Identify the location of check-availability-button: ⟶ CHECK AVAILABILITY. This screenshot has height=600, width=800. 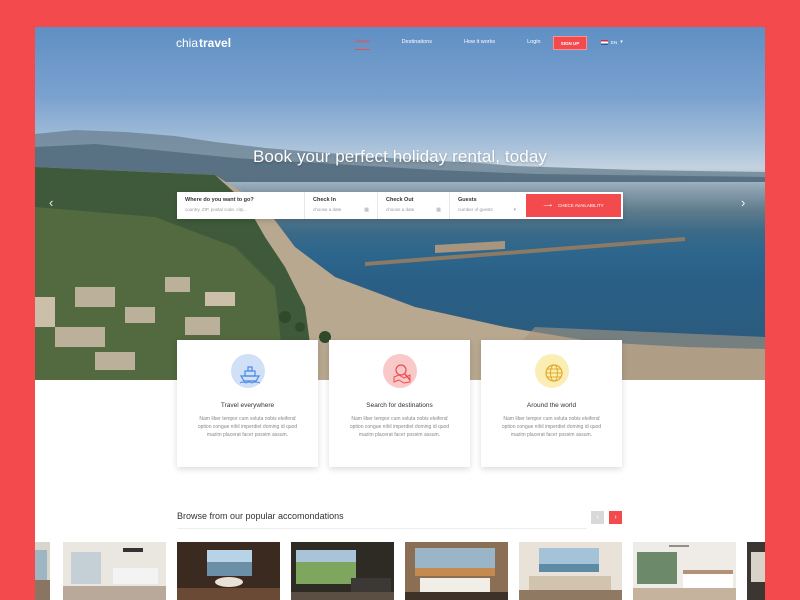
(573, 205).